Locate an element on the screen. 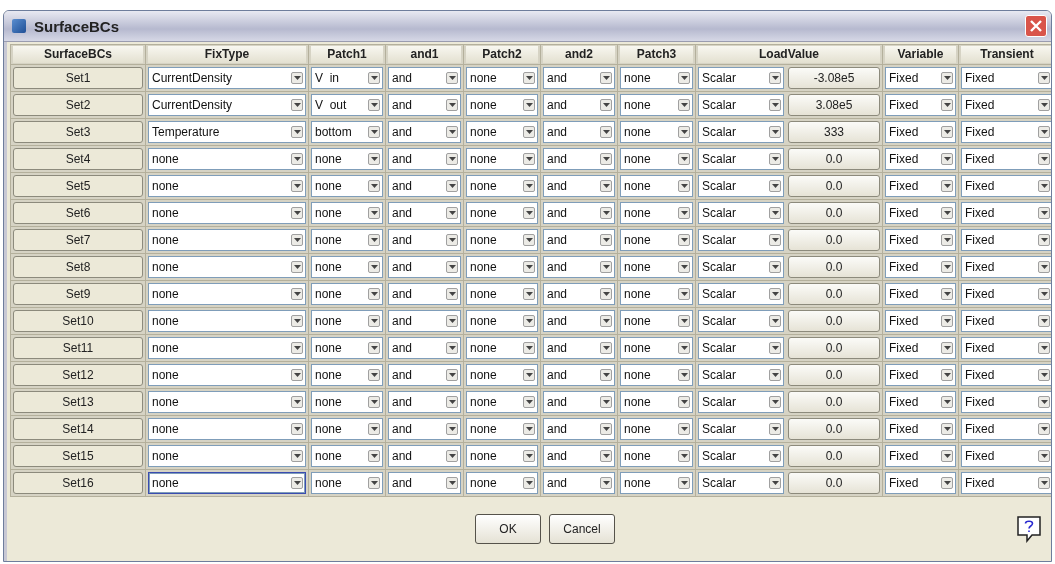 Image resolution: width=1055 pixels, height=564 pixels. fixtype-dropdown: Temperature is located at coordinates (227, 132).